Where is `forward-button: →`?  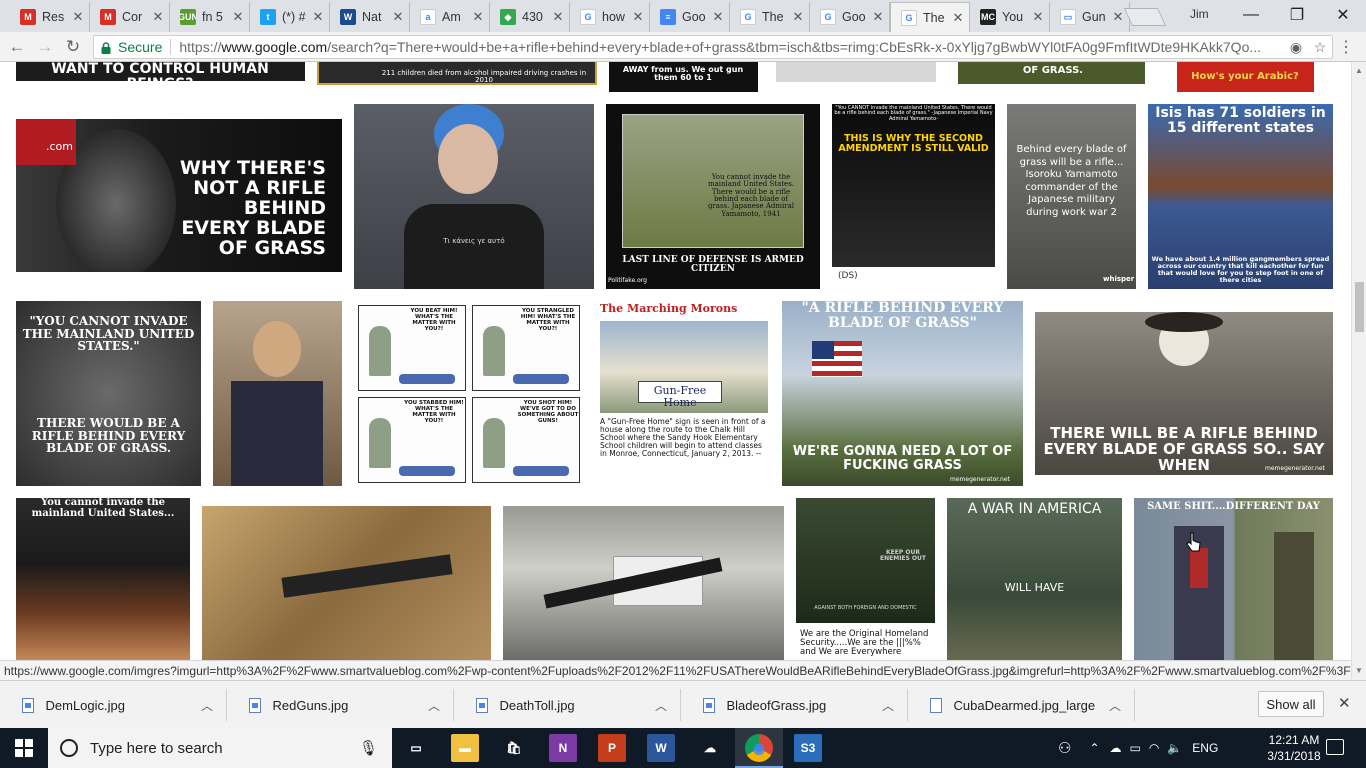
forward-button: → is located at coordinates (45, 47).